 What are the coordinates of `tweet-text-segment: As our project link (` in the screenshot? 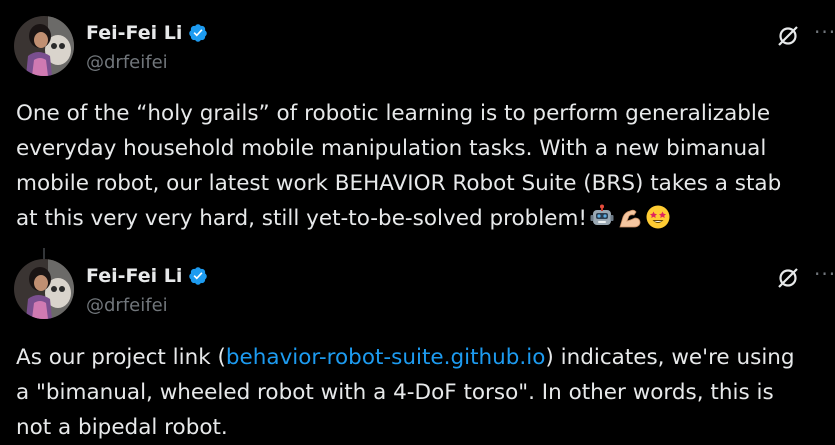 It's located at (121, 357).